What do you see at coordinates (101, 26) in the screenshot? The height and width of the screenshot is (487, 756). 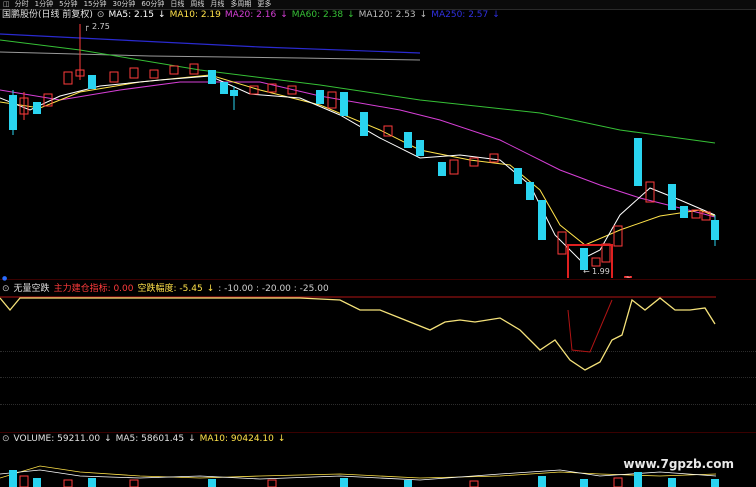 I see `high-price-value: 2.75` at bounding box center [101, 26].